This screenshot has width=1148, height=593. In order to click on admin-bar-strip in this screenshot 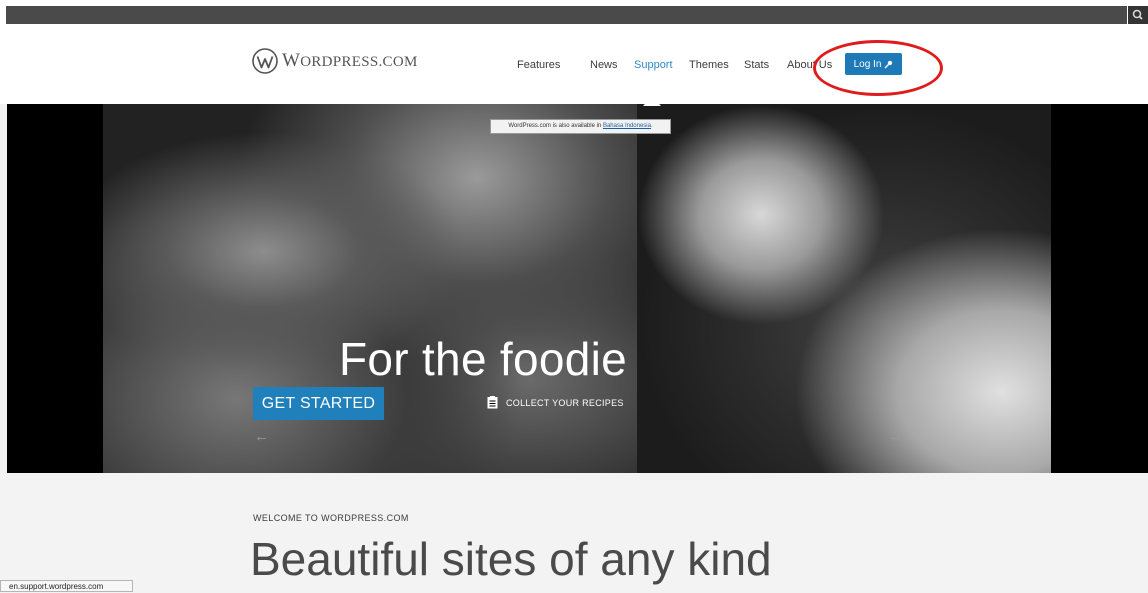, I will do `click(566, 15)`.